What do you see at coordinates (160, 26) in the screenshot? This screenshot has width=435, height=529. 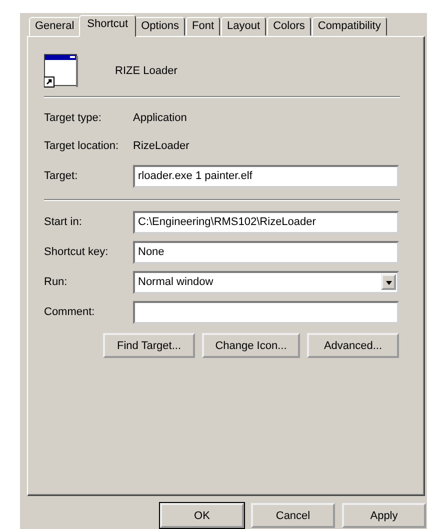 I see `tab: Options` at bounding box center [160, 26].